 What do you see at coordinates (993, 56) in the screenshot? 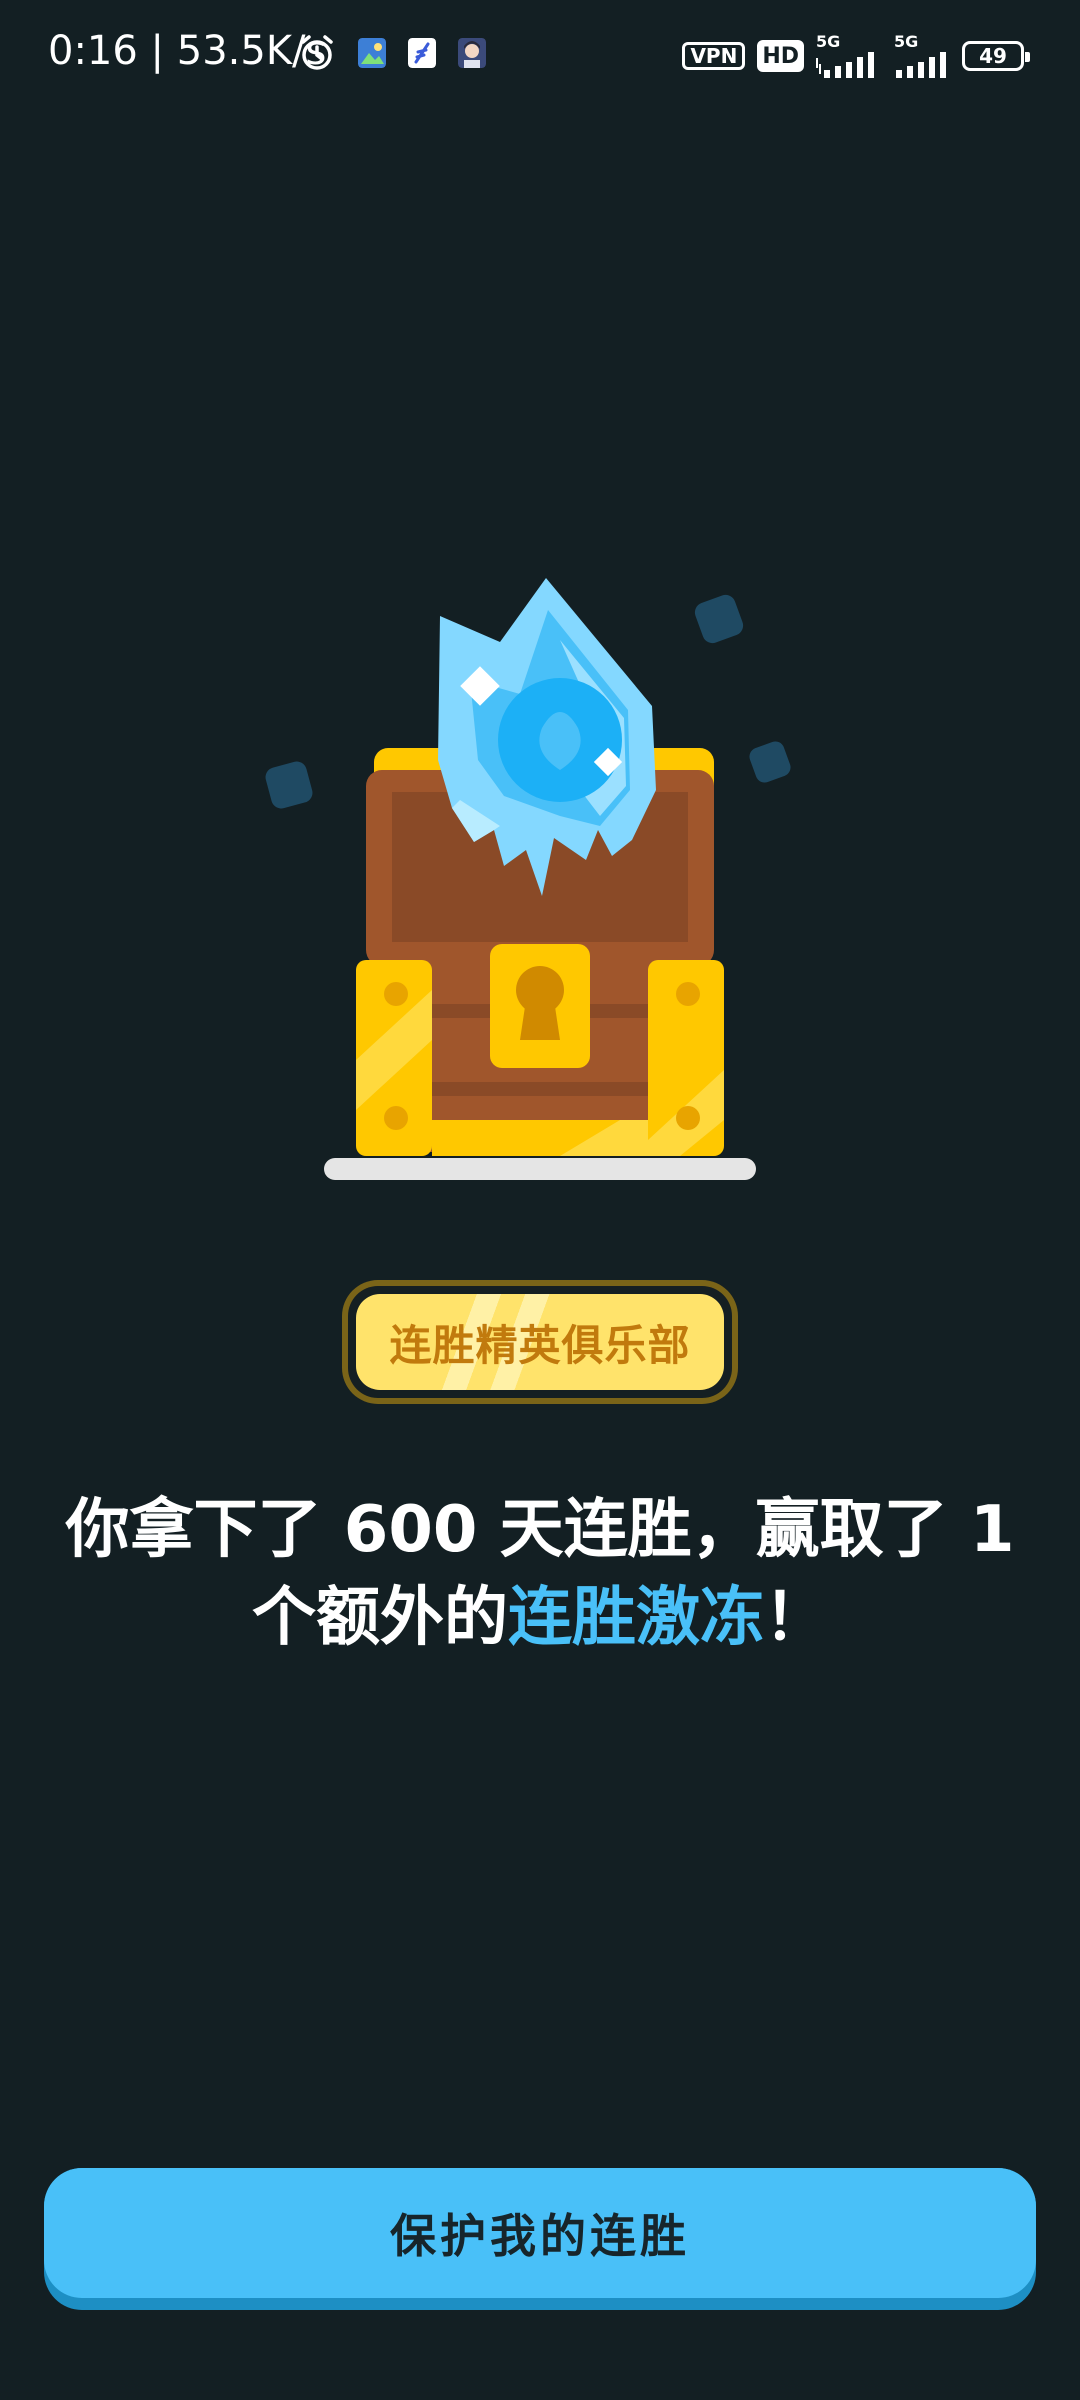
I see `battery-level: 49` at bounding box center [993, 56].